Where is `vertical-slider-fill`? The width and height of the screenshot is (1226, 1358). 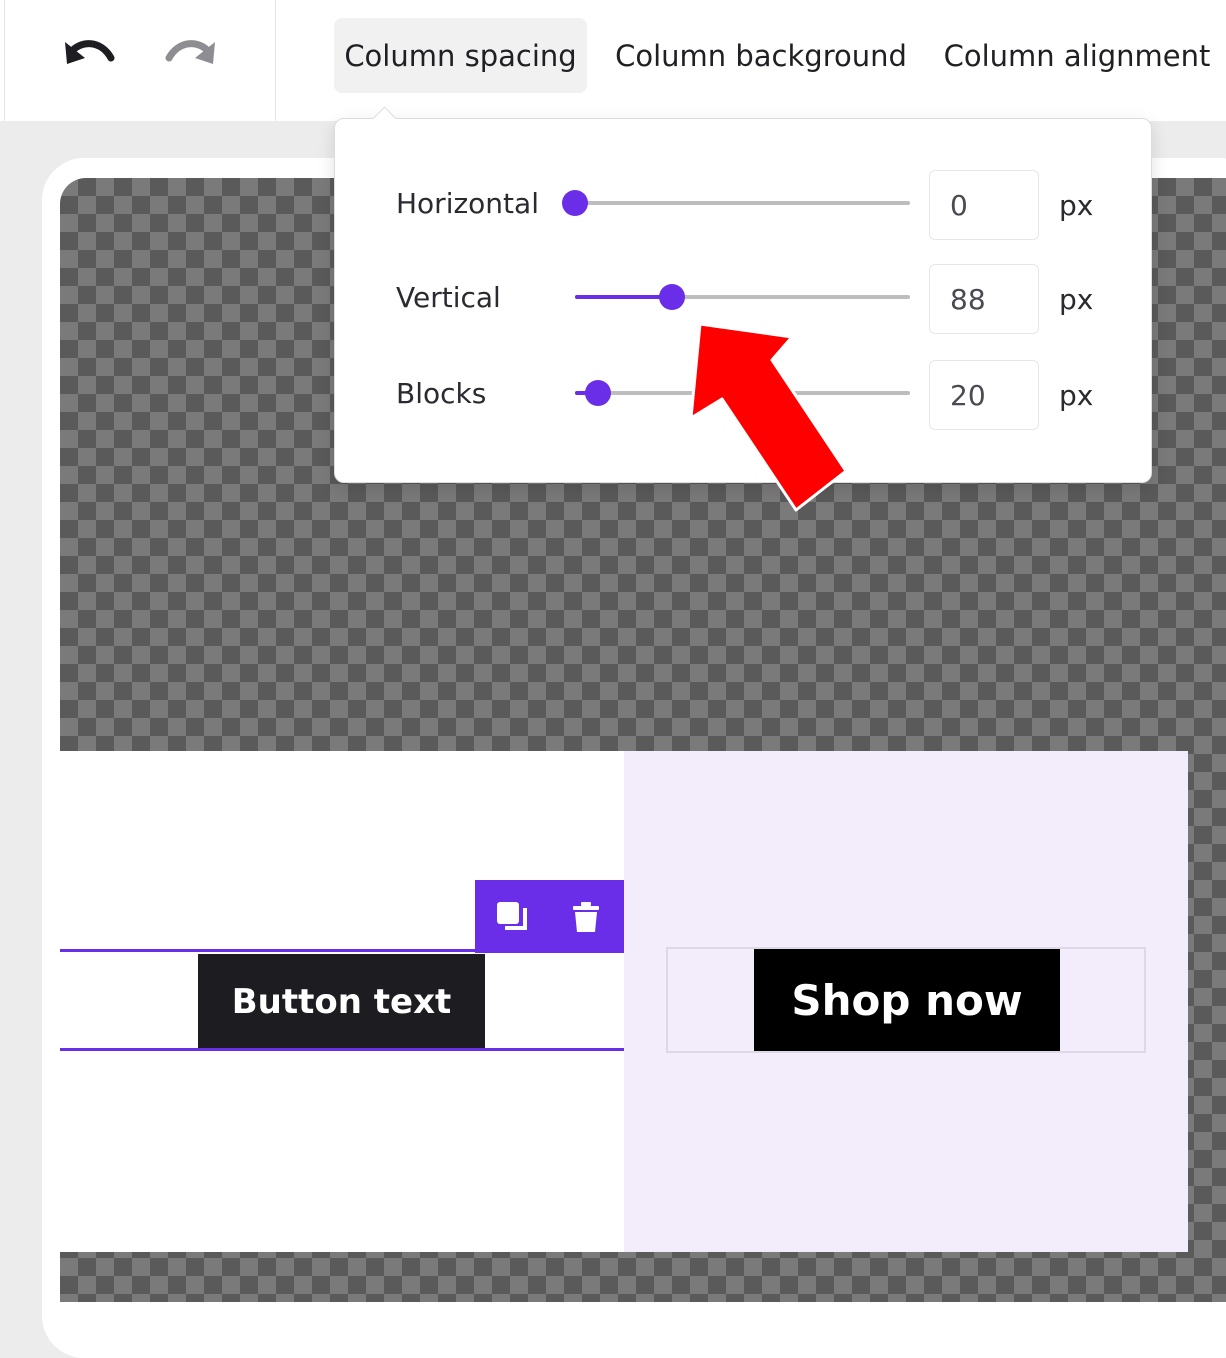
vertical-slider-fill is located at coordinates (624, 297).